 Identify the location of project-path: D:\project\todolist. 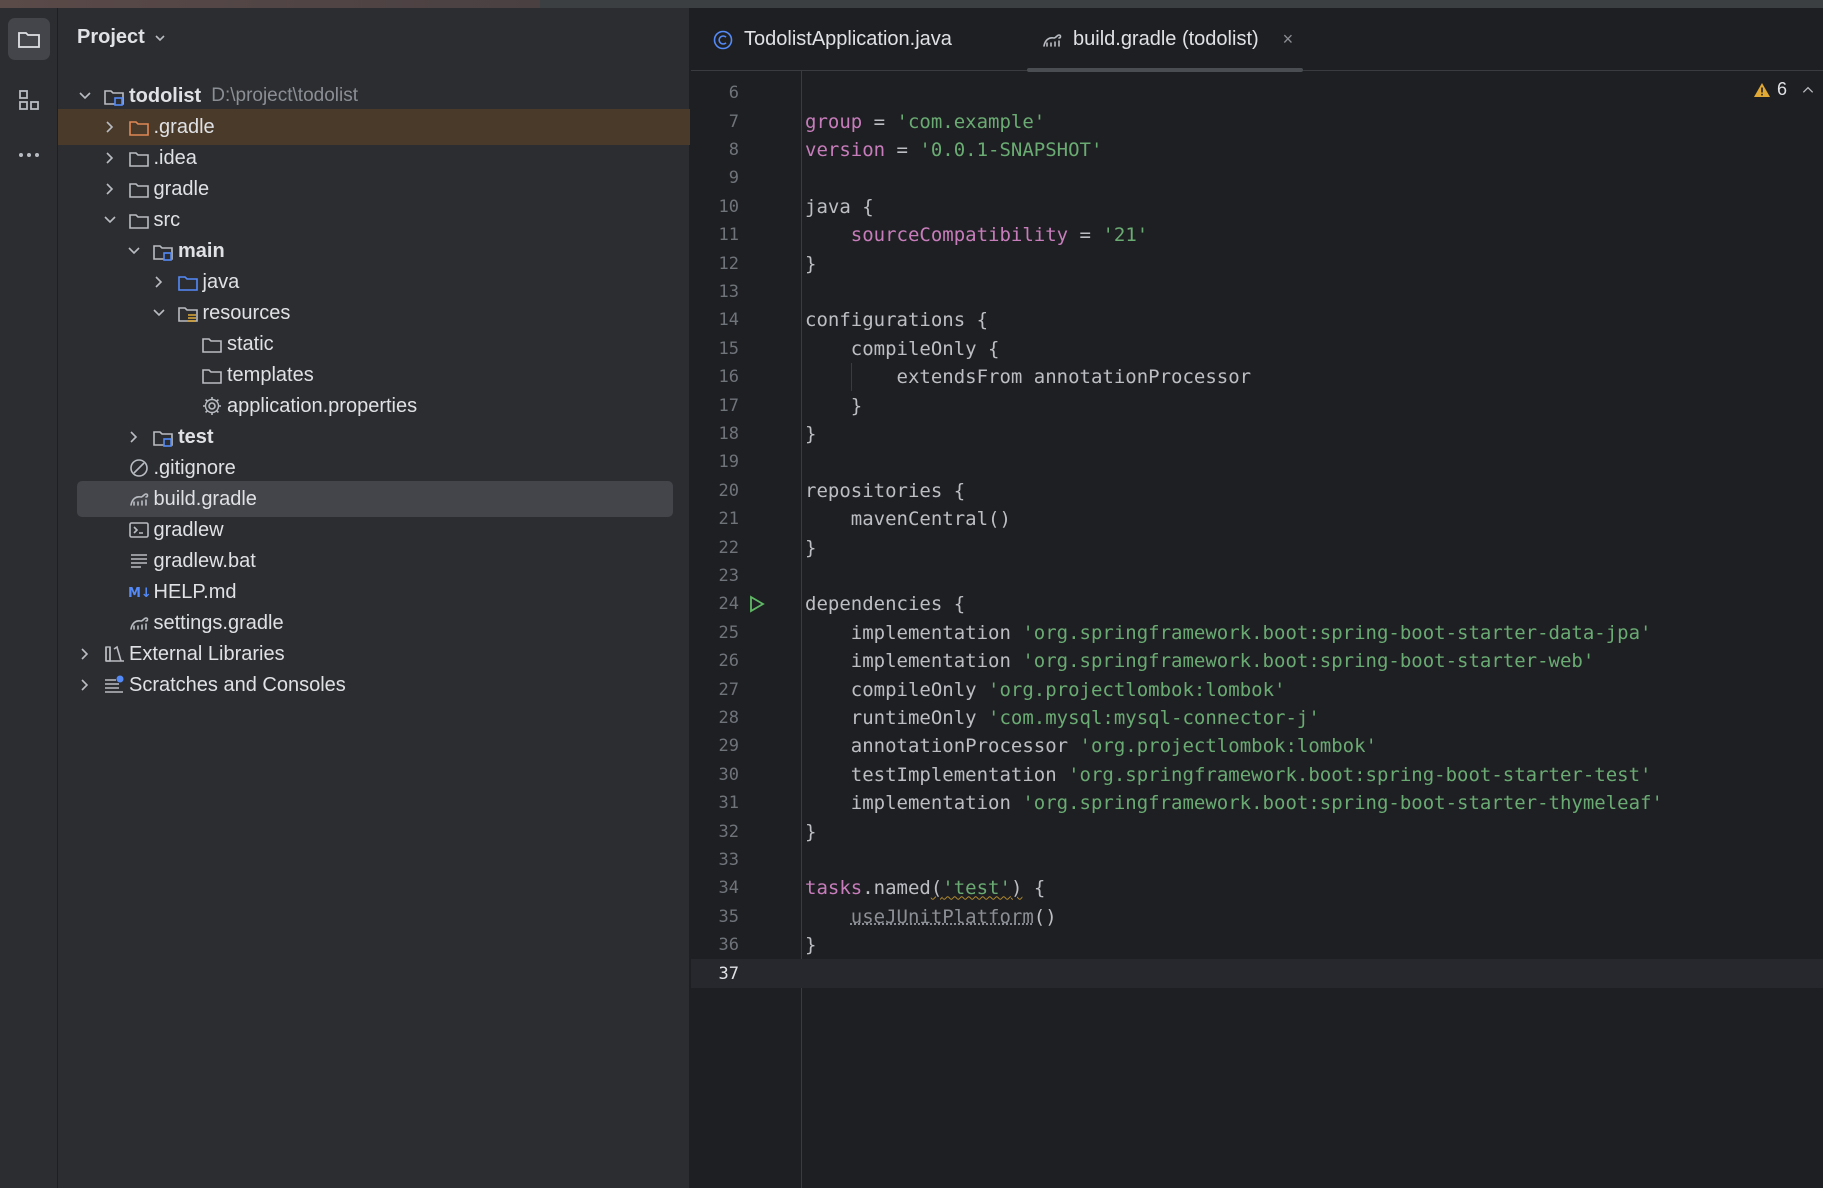
(285, 95).